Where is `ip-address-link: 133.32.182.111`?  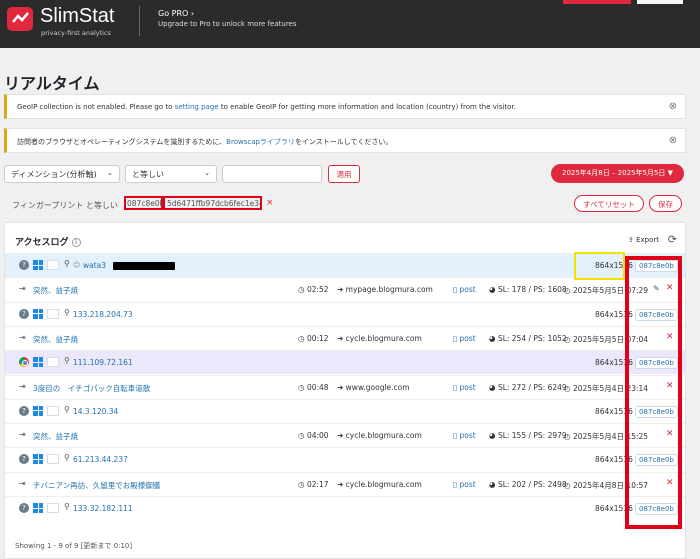
ip-address-link: 133.32.182.111 is located at coordinates (103, 508).